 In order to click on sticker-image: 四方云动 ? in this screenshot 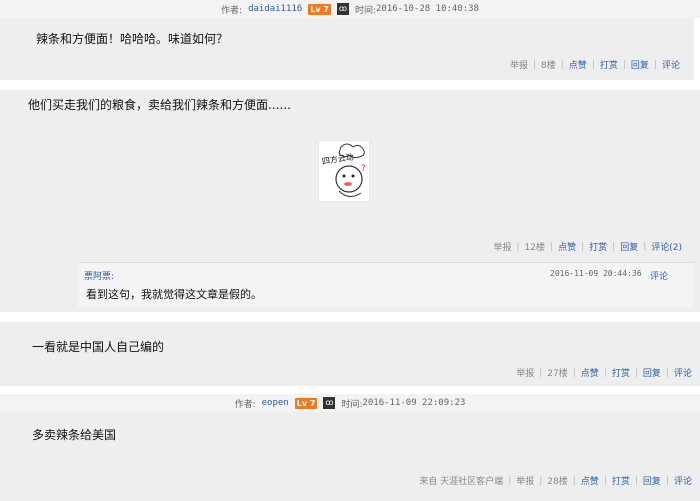, I will do `click(344, 171)`.